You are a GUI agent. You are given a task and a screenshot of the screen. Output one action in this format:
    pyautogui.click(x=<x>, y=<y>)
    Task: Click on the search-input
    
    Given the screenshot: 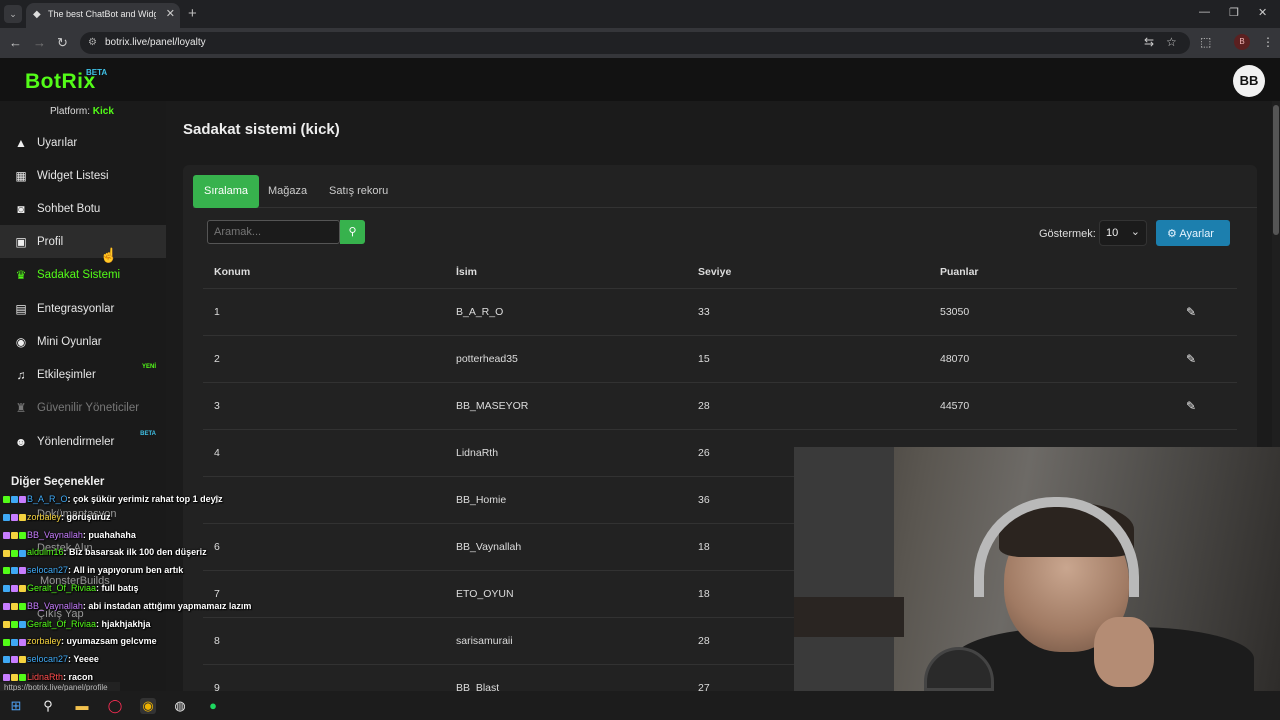 What is the action you would take?
    pyautogui.click(x=273, y=232)
    